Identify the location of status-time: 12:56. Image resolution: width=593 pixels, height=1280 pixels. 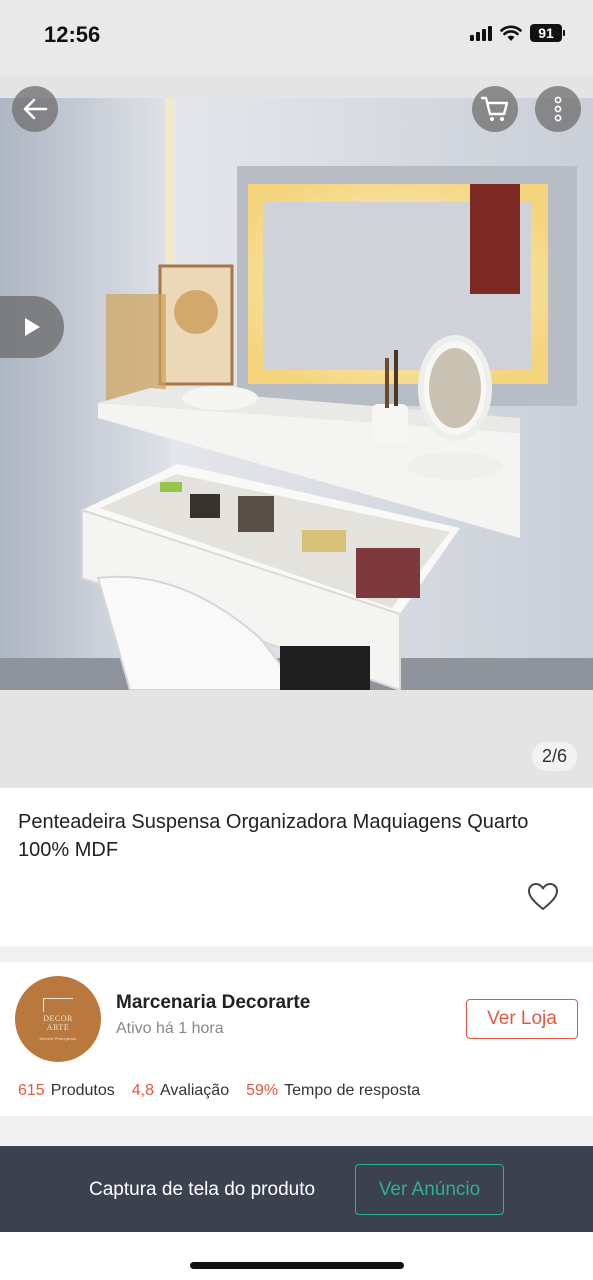
(72, 34).